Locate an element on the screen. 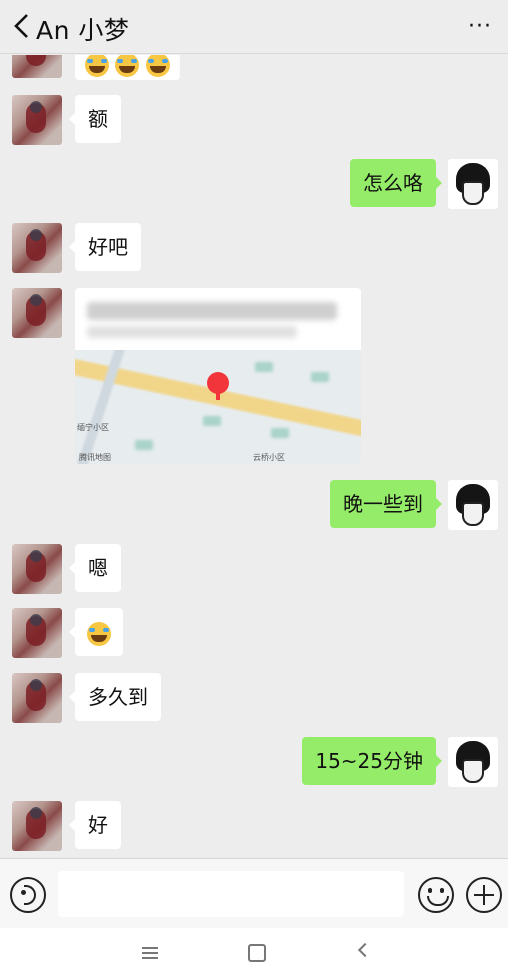  map-preview: 缅宁小区 腾讯地图 云桥小区 is located at coordinates (218, 407).